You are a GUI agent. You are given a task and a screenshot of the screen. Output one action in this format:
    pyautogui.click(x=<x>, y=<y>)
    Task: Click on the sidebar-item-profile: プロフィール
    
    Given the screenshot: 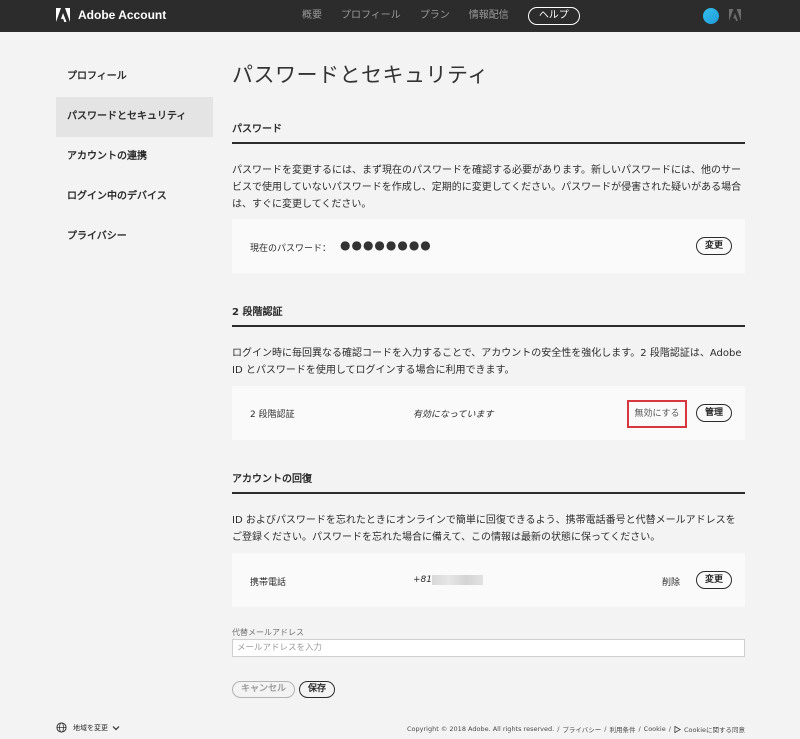 What is the action you would take?
    pyautogui.click(x=134, y=77)
    